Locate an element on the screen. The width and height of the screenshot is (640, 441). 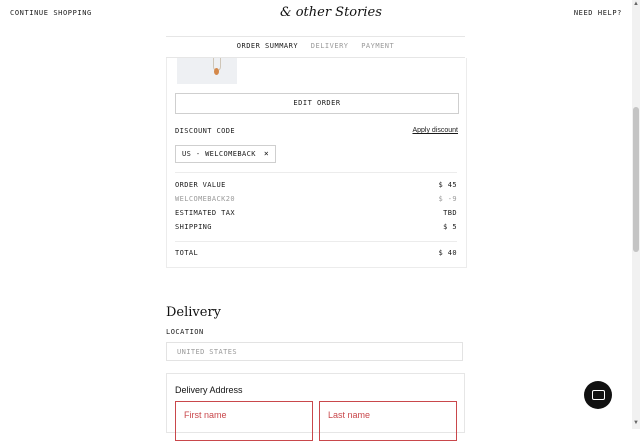
need-help-link: NEED HELP? is located at coordinates (598, 13).